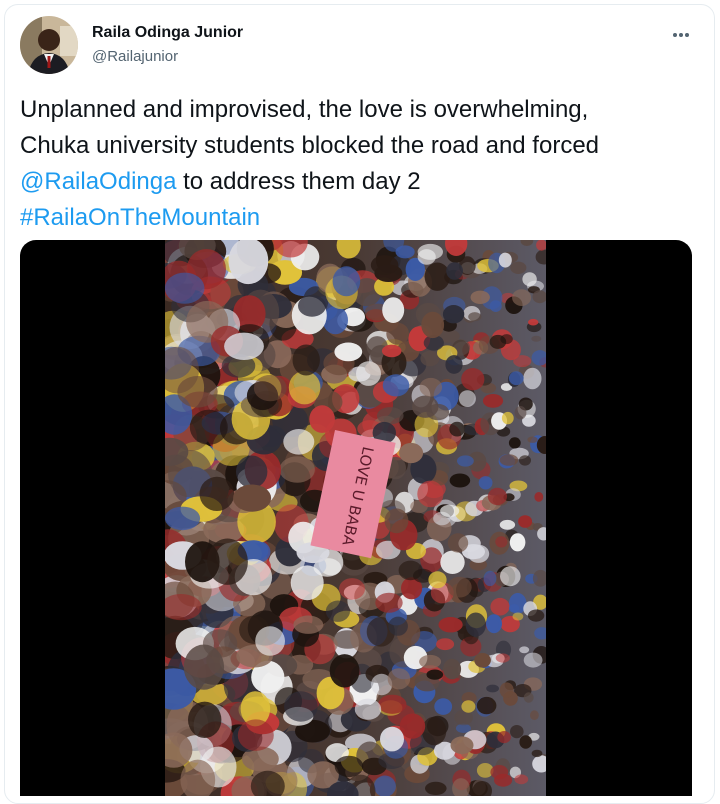 The height and width of the screenshot is (804, 720). What do you see at coordinates (681, 35) in the screenshot?
I see `more-options-button` at bounding box center [681, 35].